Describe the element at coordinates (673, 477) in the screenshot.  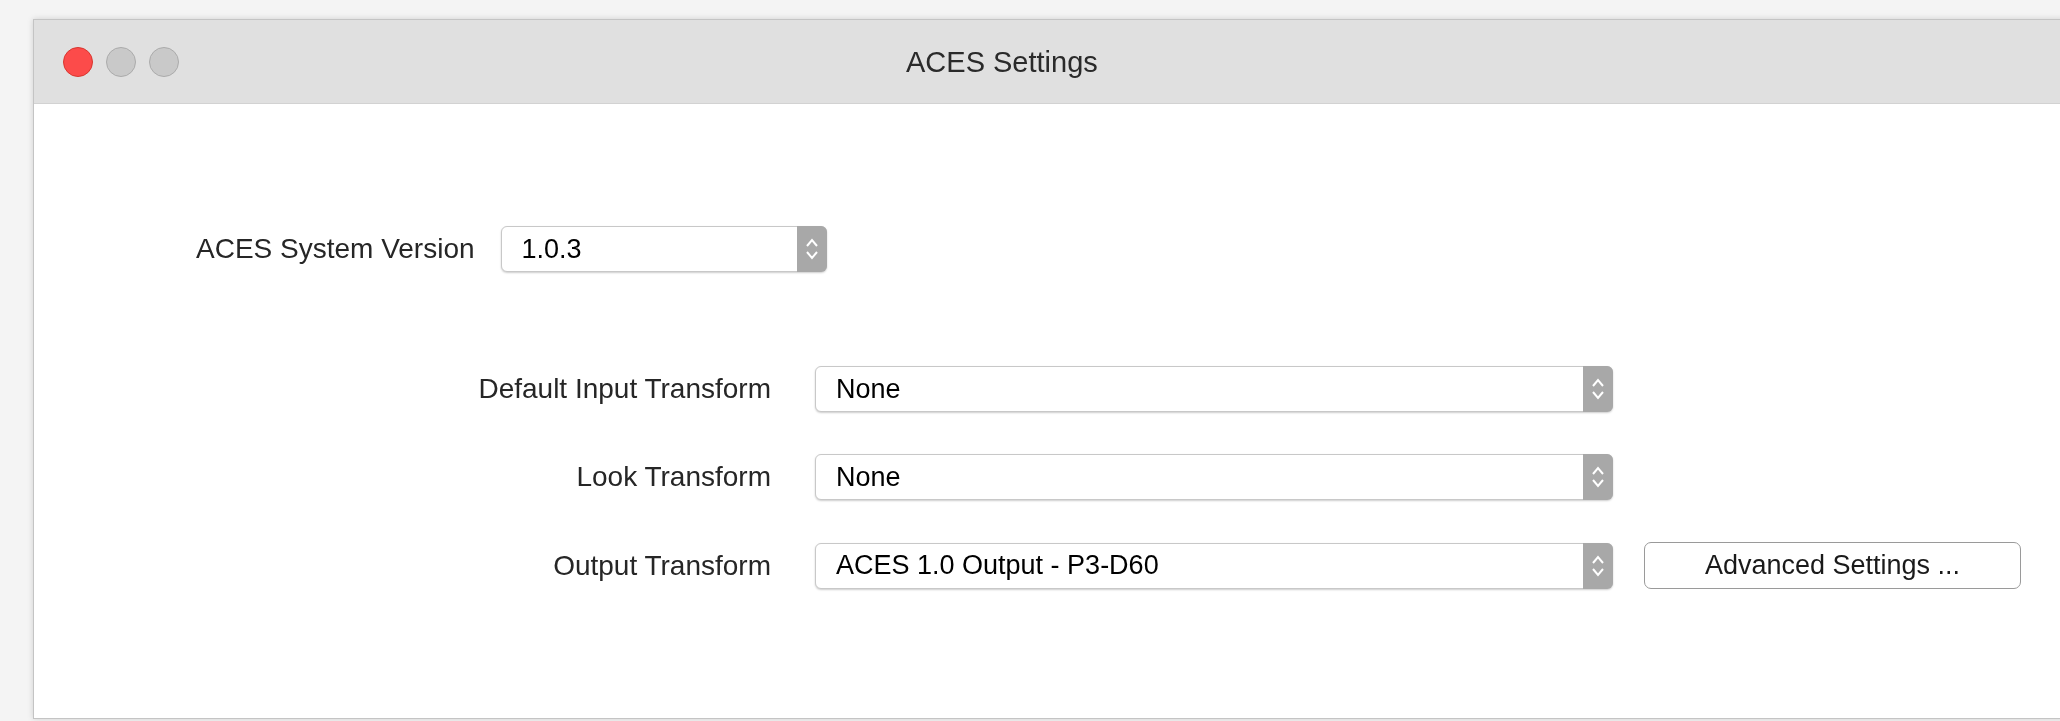
I see `field-label: Look Transform` at that location.